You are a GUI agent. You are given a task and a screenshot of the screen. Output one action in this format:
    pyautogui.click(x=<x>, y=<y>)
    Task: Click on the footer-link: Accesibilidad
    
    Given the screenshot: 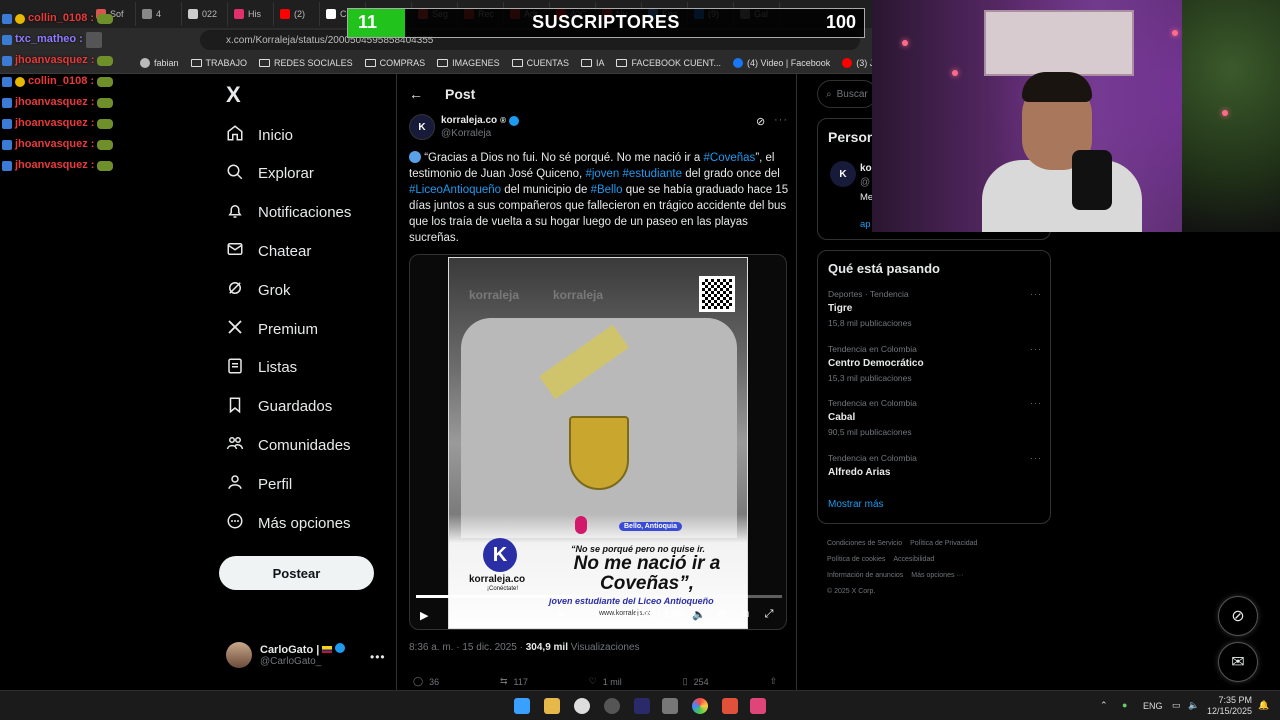 What is the action you would take?
    pyautogui.click(x=913, y=559)
    